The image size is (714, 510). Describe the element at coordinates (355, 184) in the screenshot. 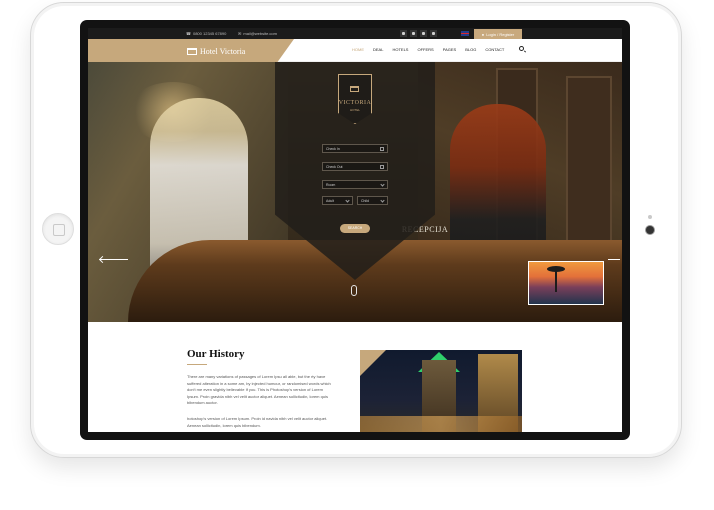

I see `room-select: Room` at that location.